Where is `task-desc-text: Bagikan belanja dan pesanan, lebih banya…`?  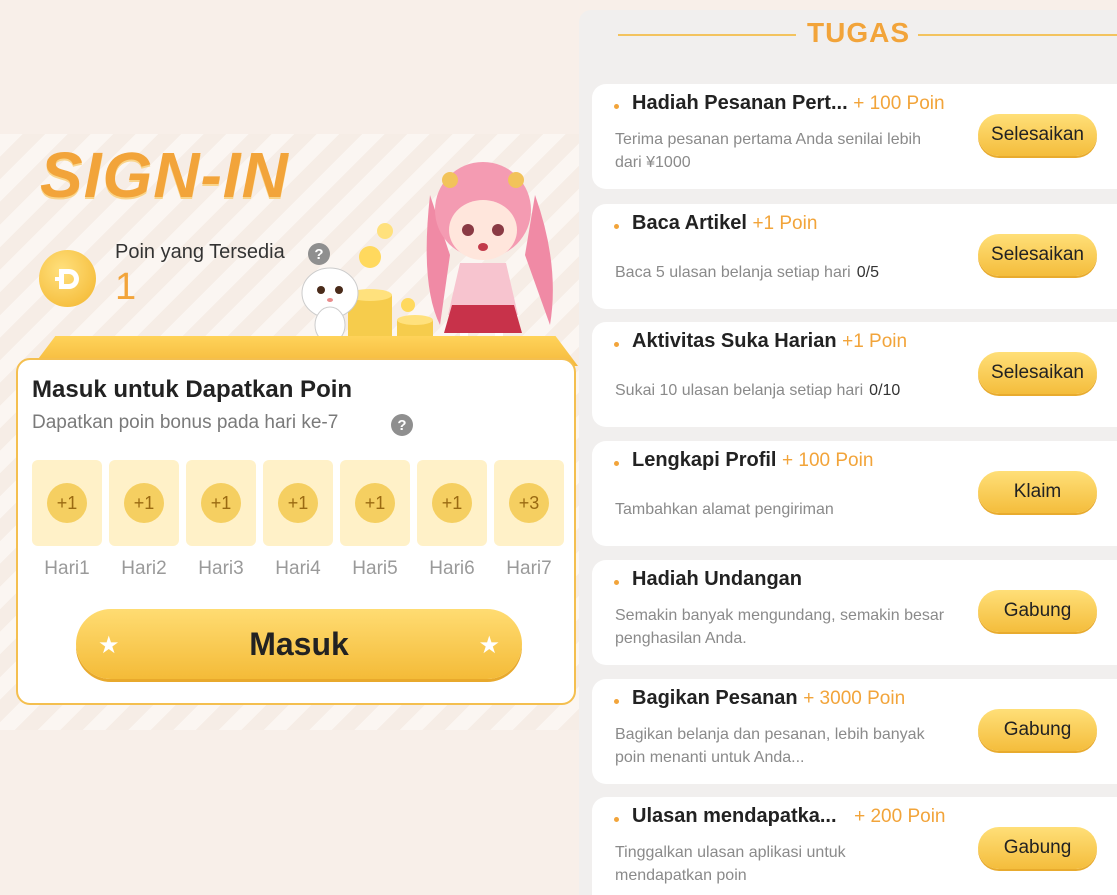 task-desc-text: Bagikan belanja dan pesanan, lebih banya… is located at coordinates (770, 746).